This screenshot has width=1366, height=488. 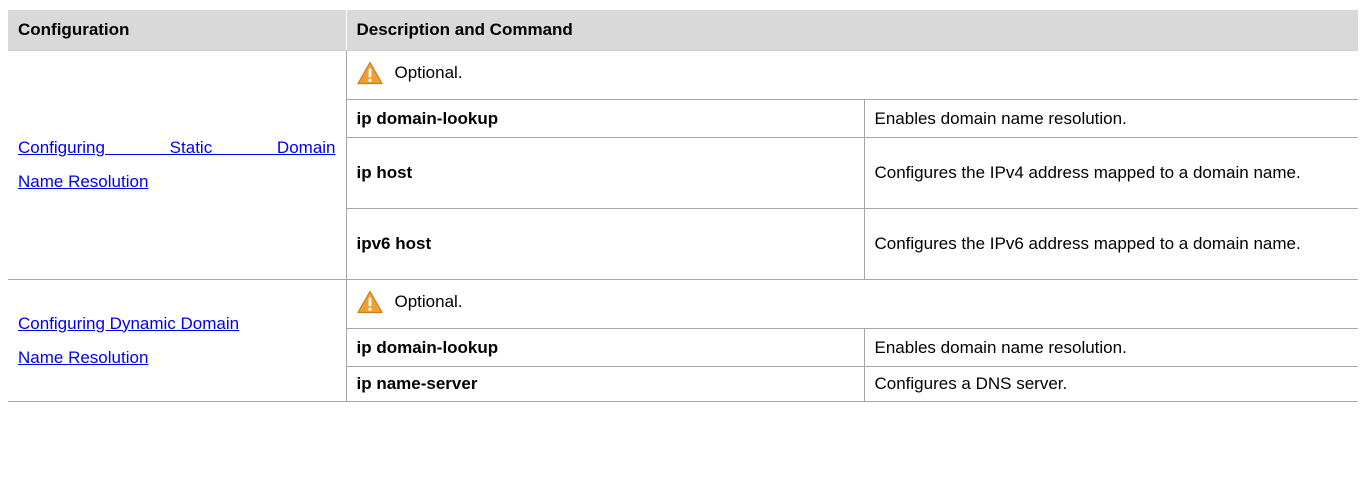 I want to click on configuring-static-domain-name-resolution-link: Configuring Static Domain Name Resolution, so click(x=177, y=165).